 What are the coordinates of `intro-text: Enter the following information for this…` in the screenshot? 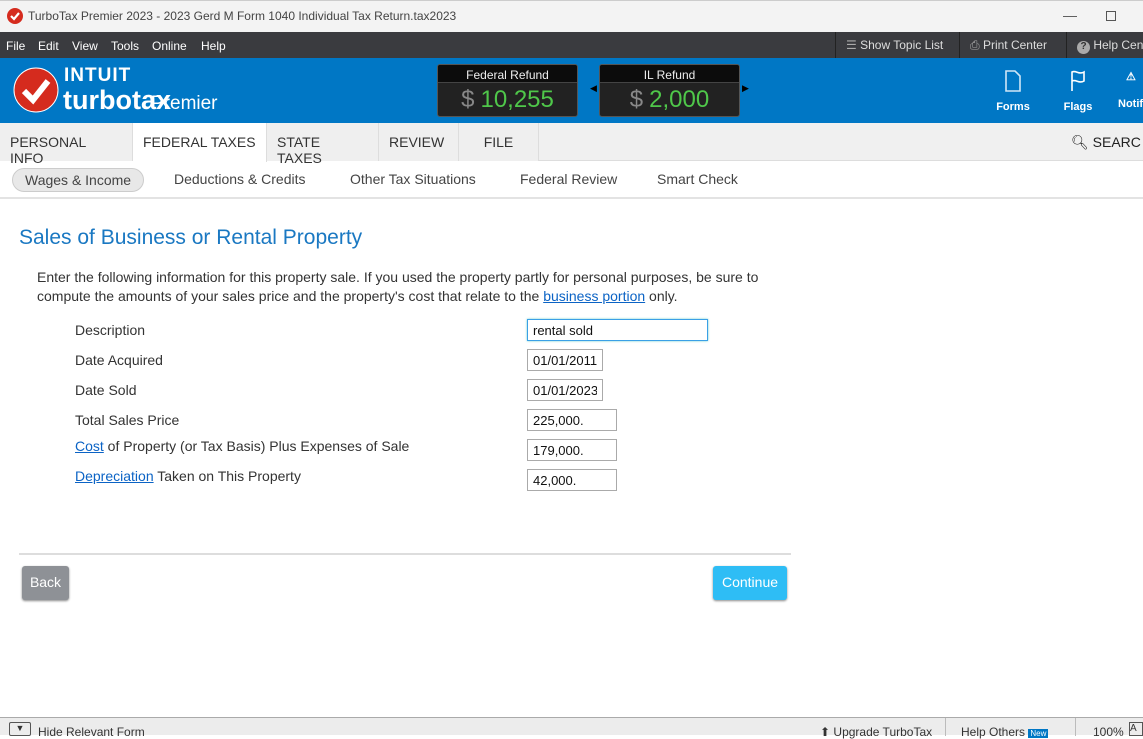 It's located at (398, 286).